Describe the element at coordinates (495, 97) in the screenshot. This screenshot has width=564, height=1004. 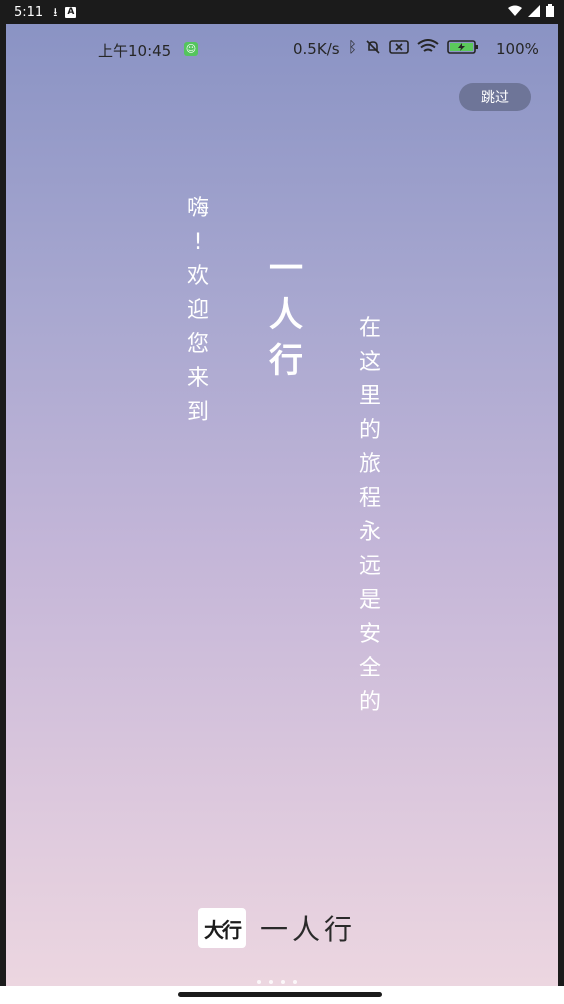
I see `skip-button: 跳过` at that location.